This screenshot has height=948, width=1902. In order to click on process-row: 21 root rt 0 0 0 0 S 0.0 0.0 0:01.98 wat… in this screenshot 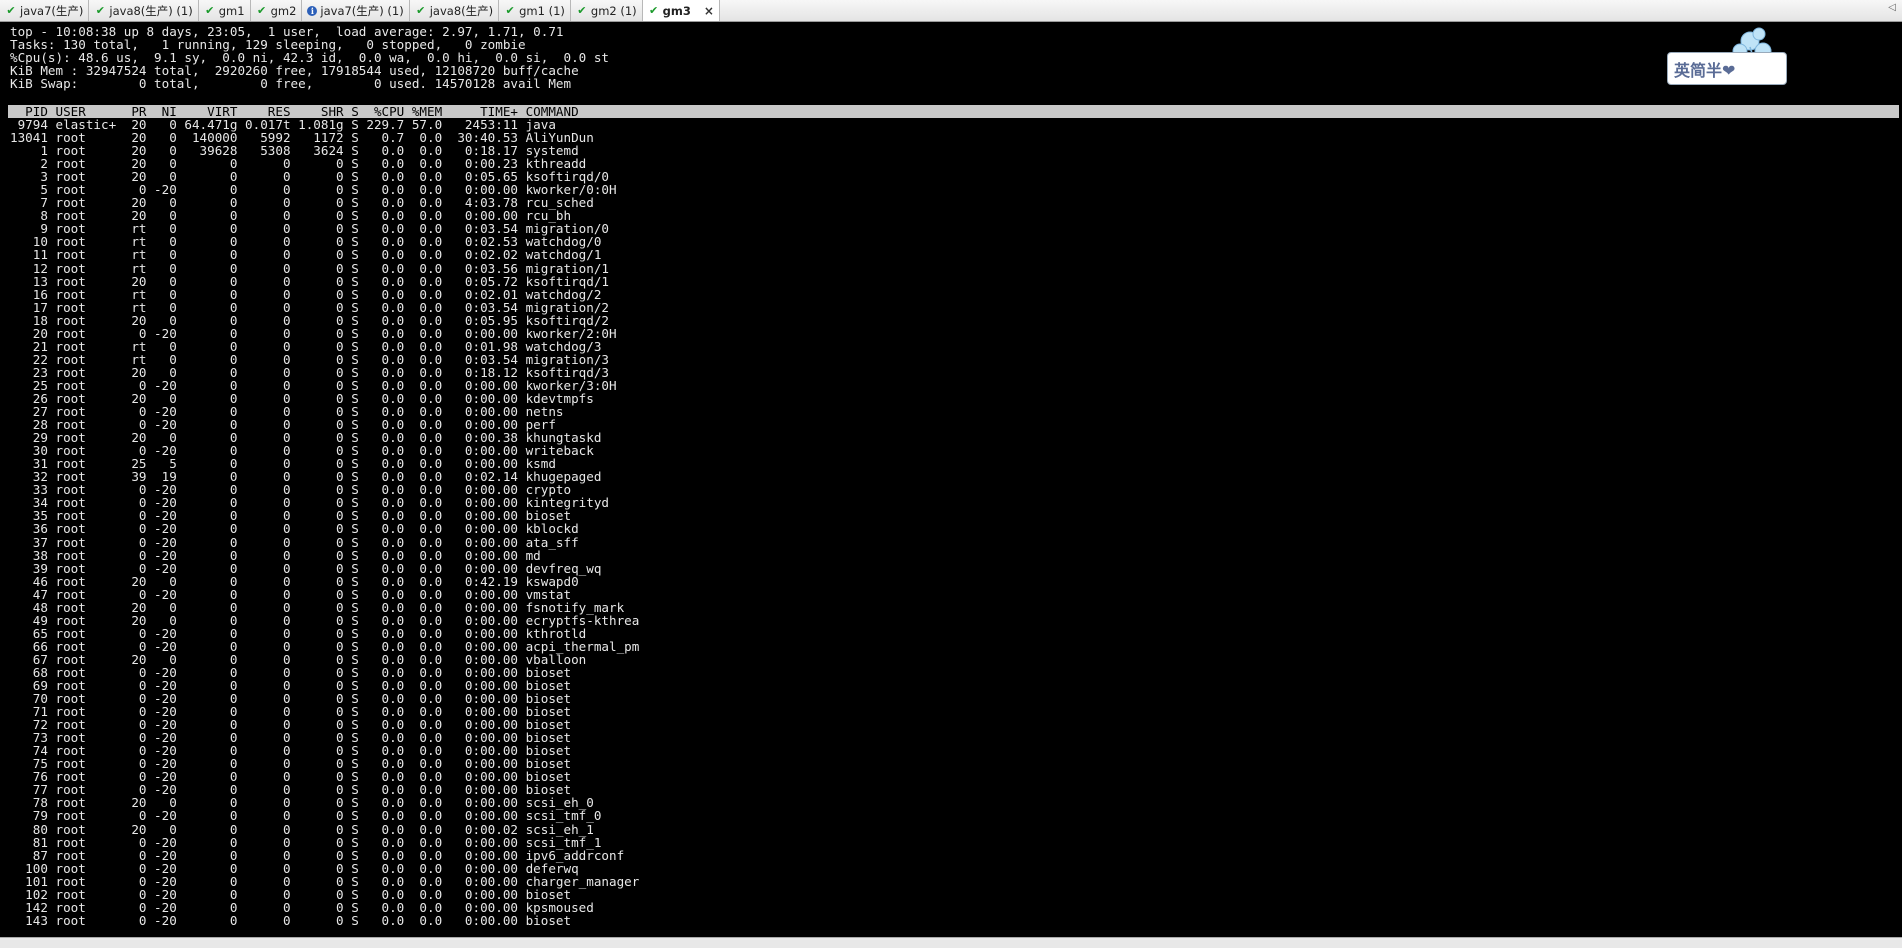, I will do `click(306, 346)`.